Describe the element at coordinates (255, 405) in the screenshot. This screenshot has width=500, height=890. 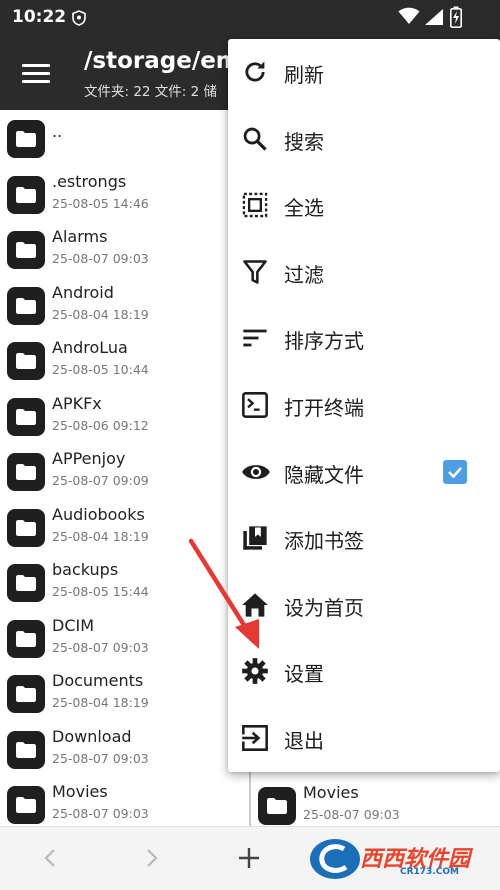
I see `terminal-icon` at that location.